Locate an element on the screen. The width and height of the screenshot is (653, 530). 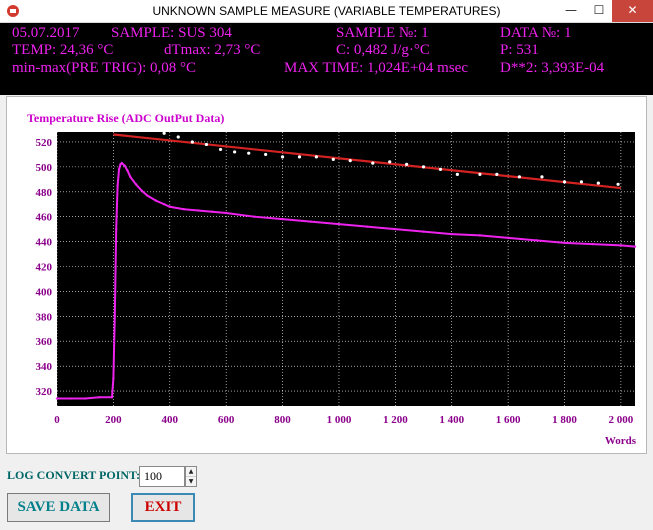
x-tick-label: 400 is located at coordinates (170, 420).